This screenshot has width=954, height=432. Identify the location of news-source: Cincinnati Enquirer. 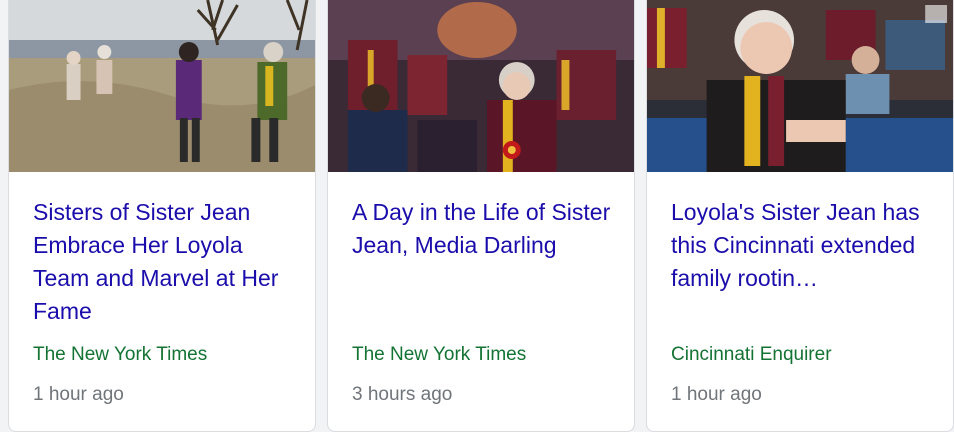
(751, 354).